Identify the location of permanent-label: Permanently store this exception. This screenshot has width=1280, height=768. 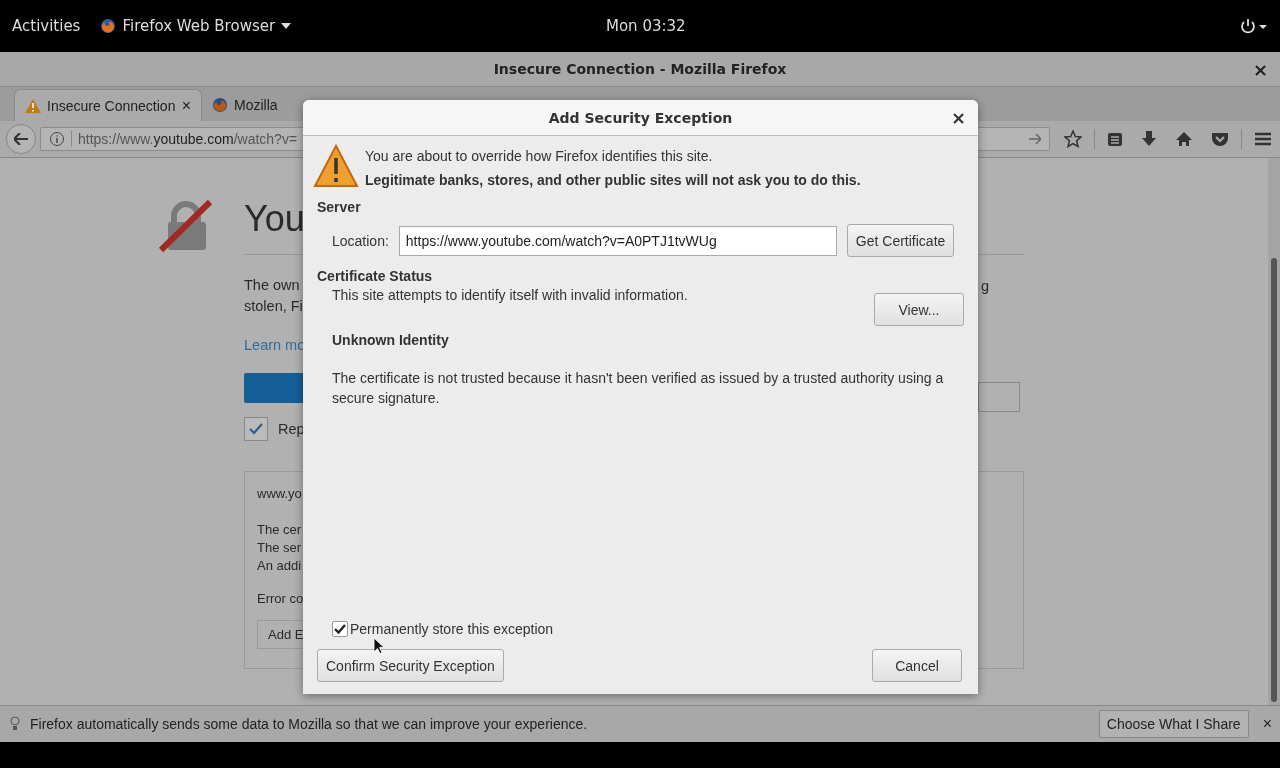
(452, 629).